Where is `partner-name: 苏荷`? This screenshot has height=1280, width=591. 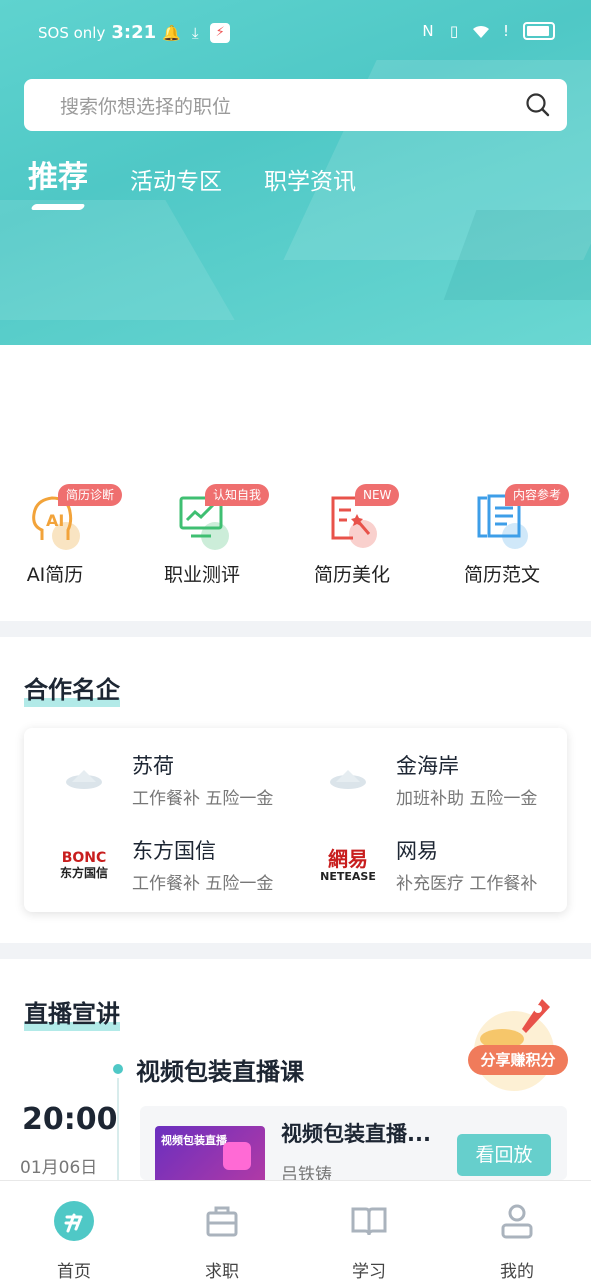
partner-name: 苏荷 is located at coordinates (153, 766).